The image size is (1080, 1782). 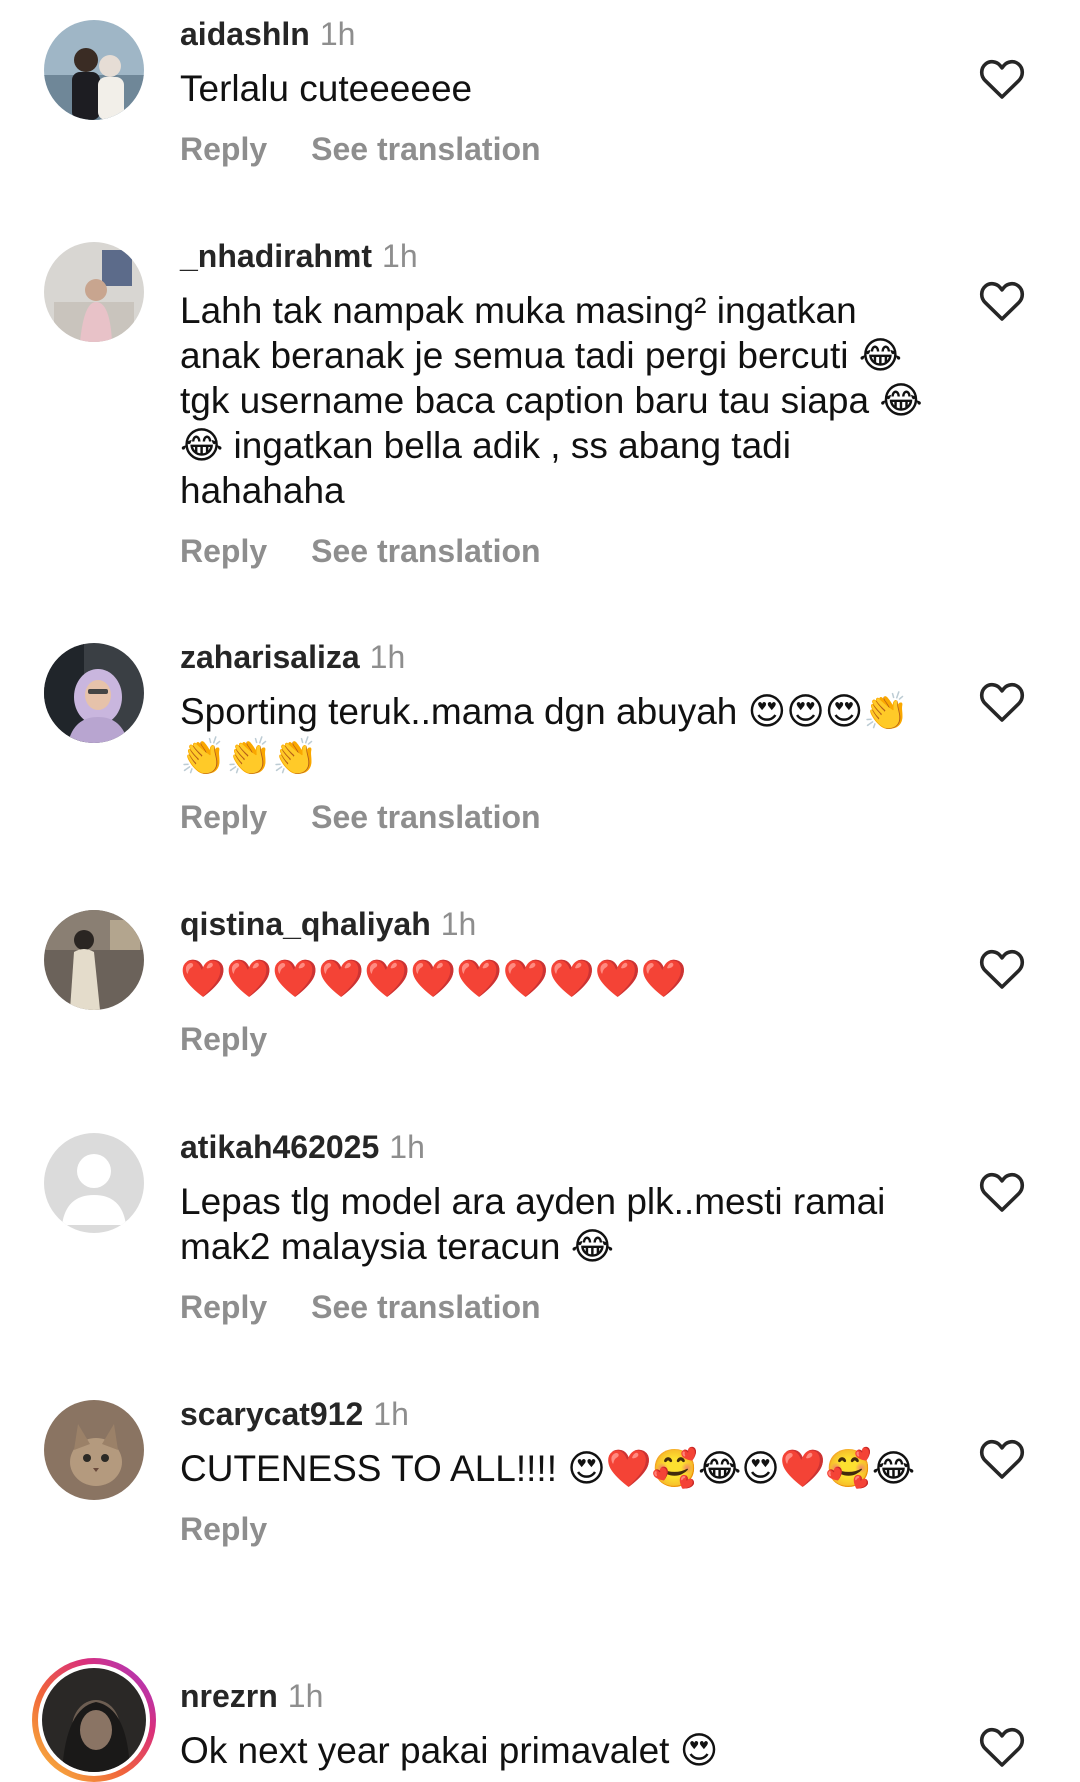 What do you see at coordinates (94, 1183) in the screenshot?
I see `default-avatar-icon` at bounding box center [94, 1183].